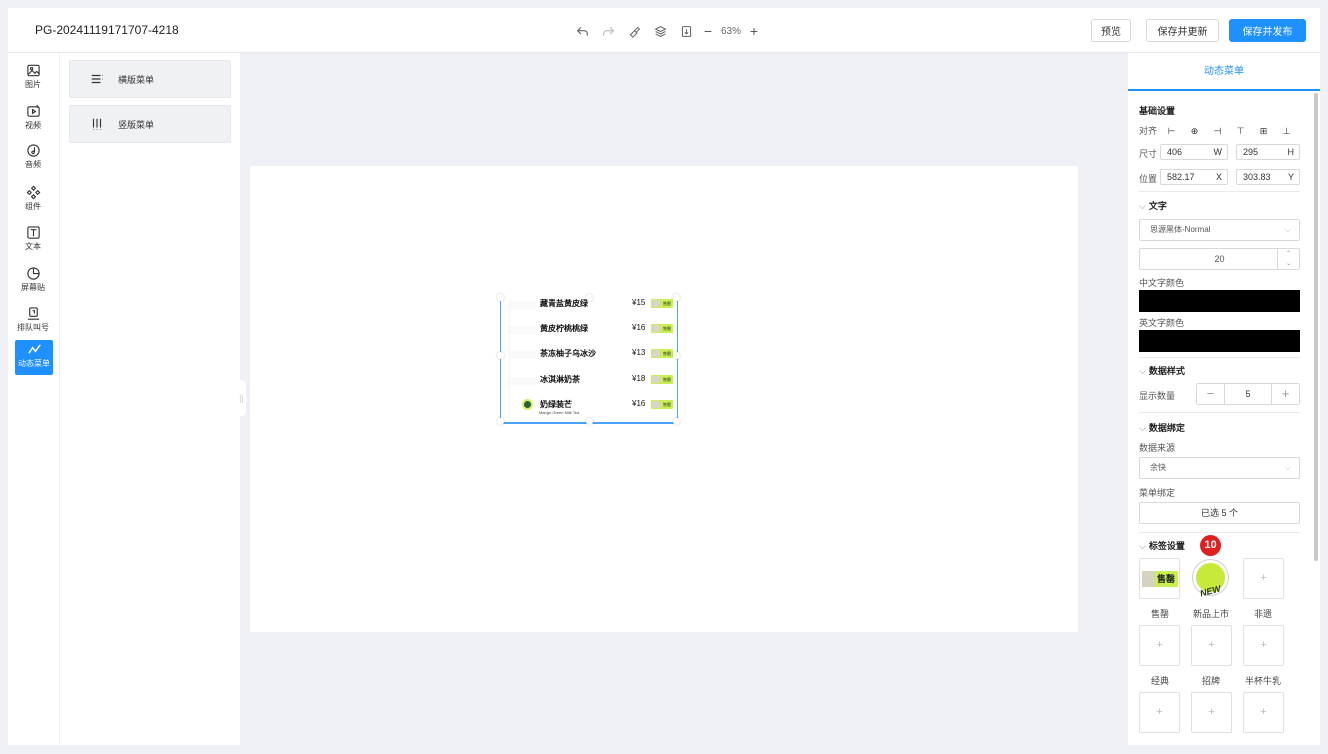 Image resolution: width=1328 pixels, height=754 pixels. What do you see at coordinates (1194, 177) in the screenshot?
I see `x-field: 582.17 X` at bounding box center [1194, 177].